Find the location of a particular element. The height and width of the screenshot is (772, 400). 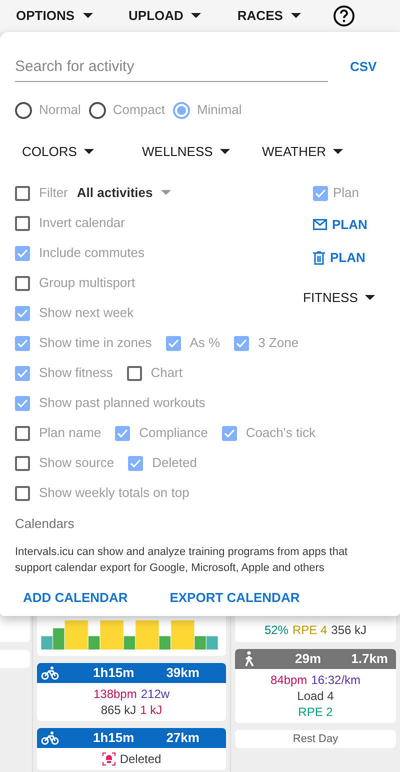

distance-text: 27km is located at coordinates (183, 738).